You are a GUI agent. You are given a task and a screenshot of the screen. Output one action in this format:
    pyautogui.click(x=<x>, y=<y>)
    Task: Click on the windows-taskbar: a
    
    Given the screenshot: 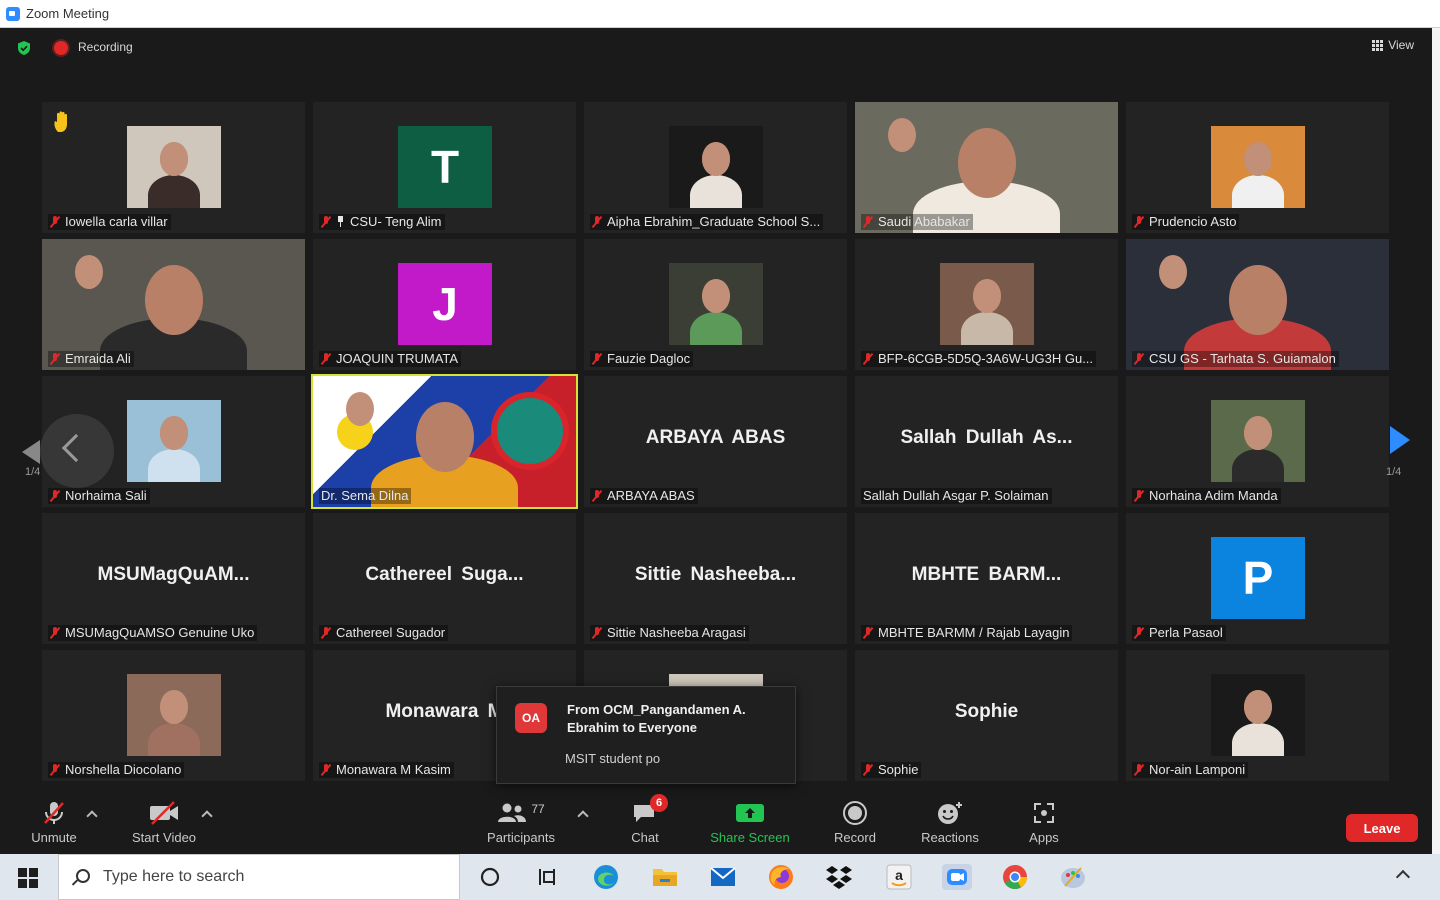 What is the action you would take?
    pyautogui.click(x=720, y=877)
    